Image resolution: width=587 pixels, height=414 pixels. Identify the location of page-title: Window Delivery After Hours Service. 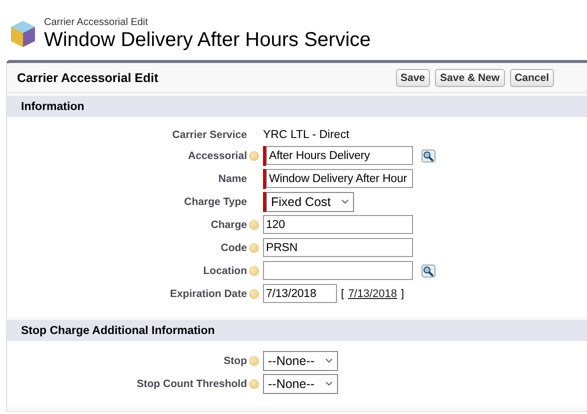
(207, 40).